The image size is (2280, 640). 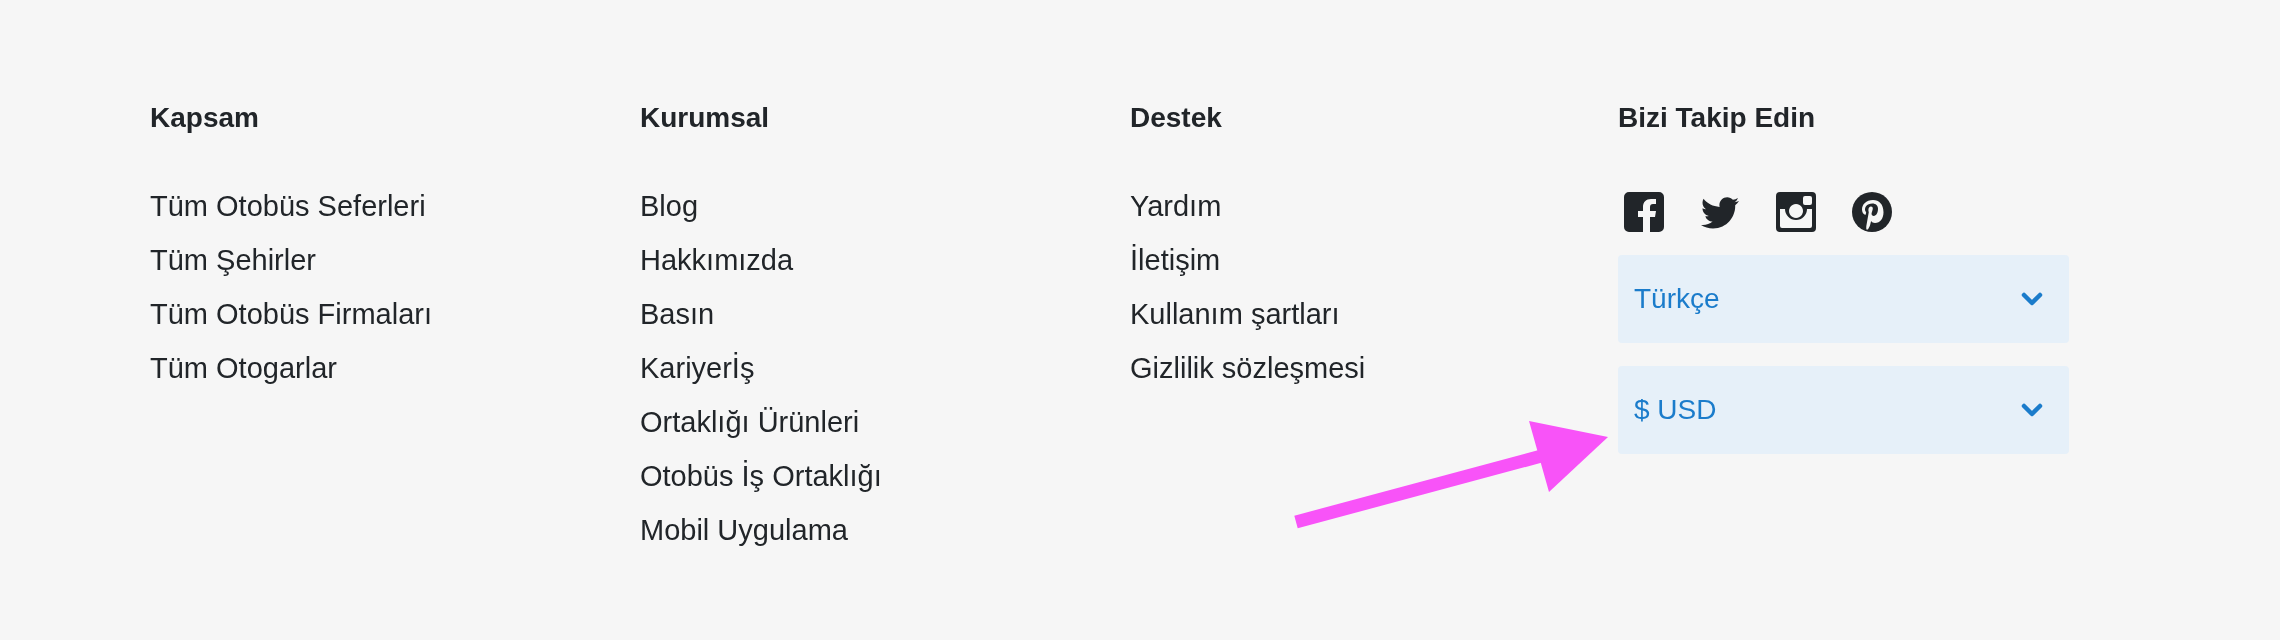 What do you see at coordinates (717, 260) in the screenshot?
I see `footer-link: Hakkımızda` at bounding box center [717, 260].